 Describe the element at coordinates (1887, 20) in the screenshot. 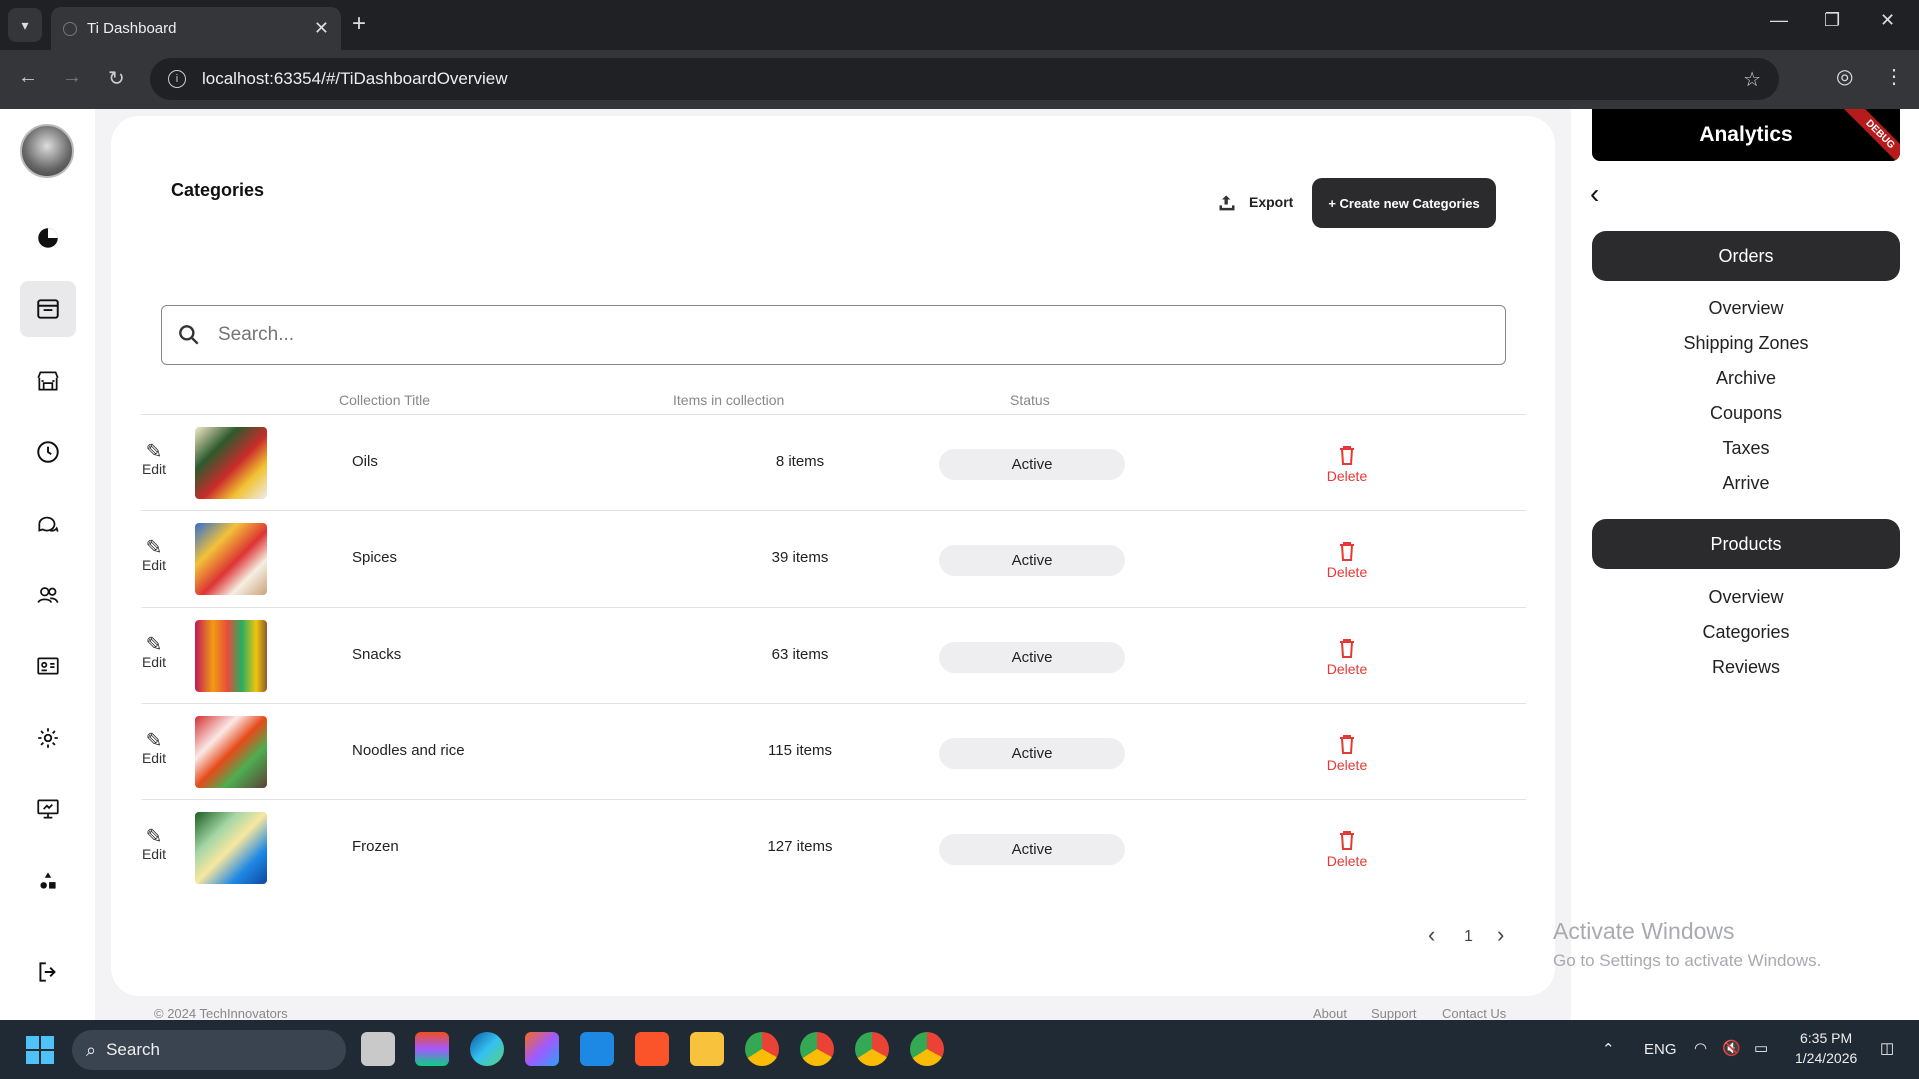

I see `close-window-icon: ✕` at that location.